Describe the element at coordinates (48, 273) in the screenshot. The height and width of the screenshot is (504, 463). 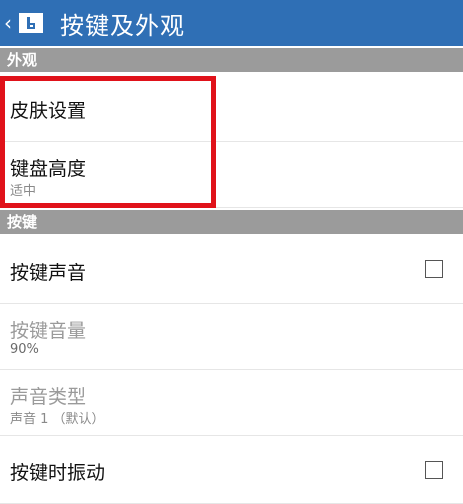
I see `setting-title-key-sound: 按键声音` at that location.